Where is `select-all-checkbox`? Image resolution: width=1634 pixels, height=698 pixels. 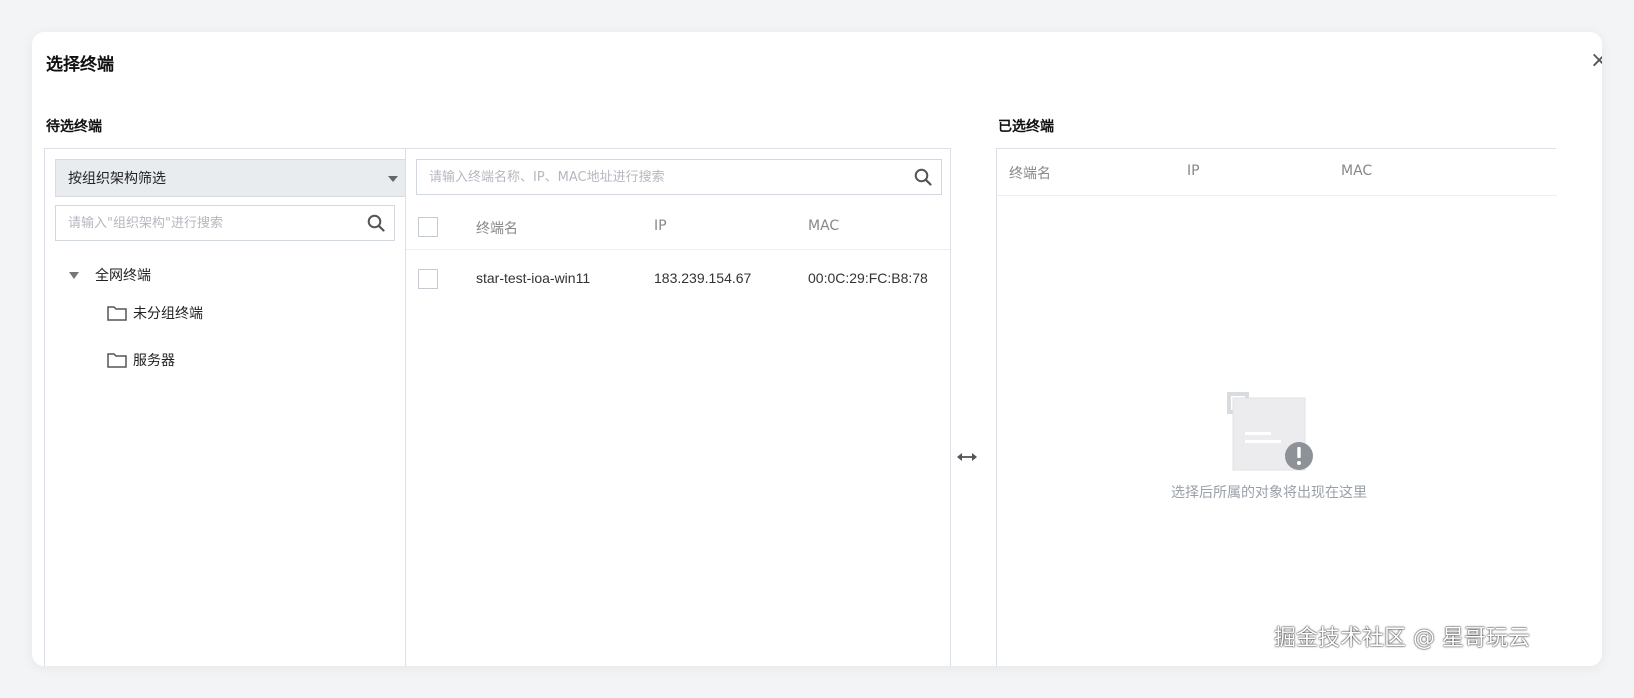
select-all-checkbox is located at coordinates (428, 227).